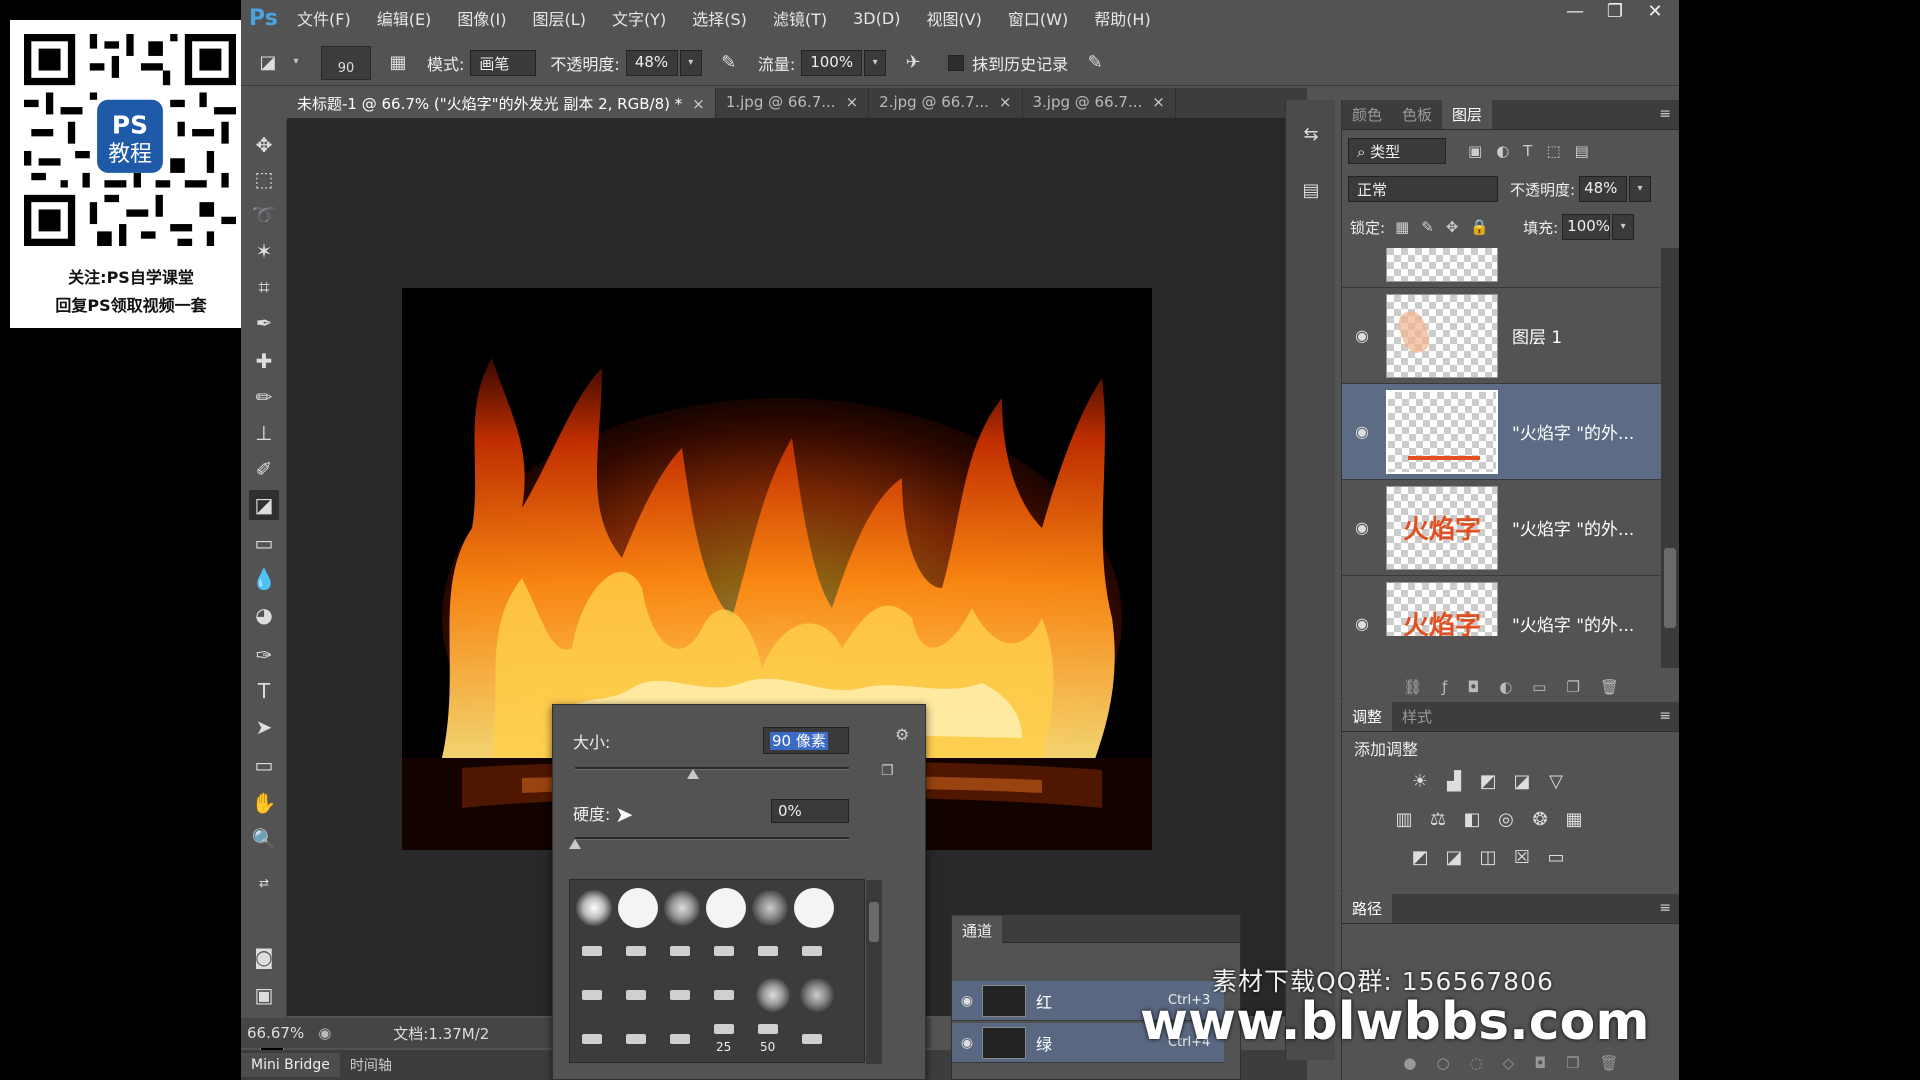 The width and height of the screenshot is (1920, 1080). What do you see at coordinates (1488, 858) in the screenshot?
I see `threshold-icon: ◫` at bounding box center [1488, 858].